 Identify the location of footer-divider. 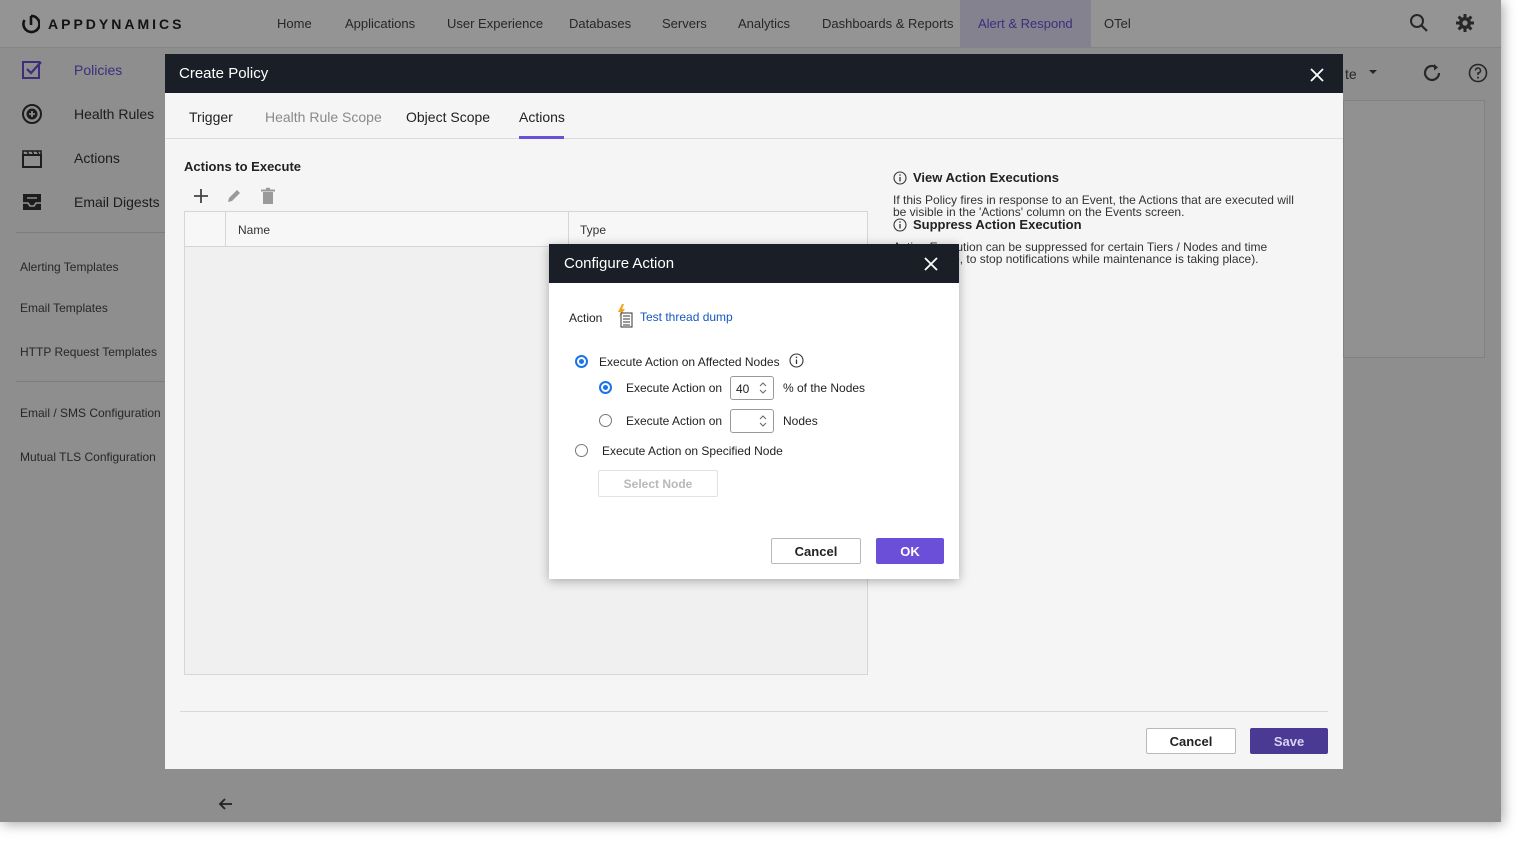
(754, 711).